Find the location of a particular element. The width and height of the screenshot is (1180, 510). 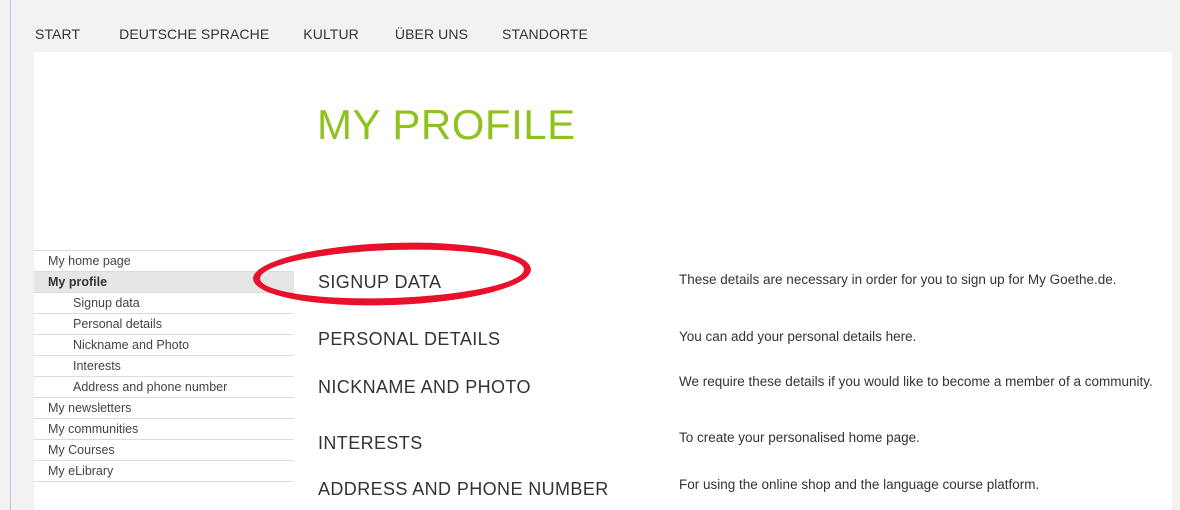

nav-start: START is located at coordinates (57, 34).